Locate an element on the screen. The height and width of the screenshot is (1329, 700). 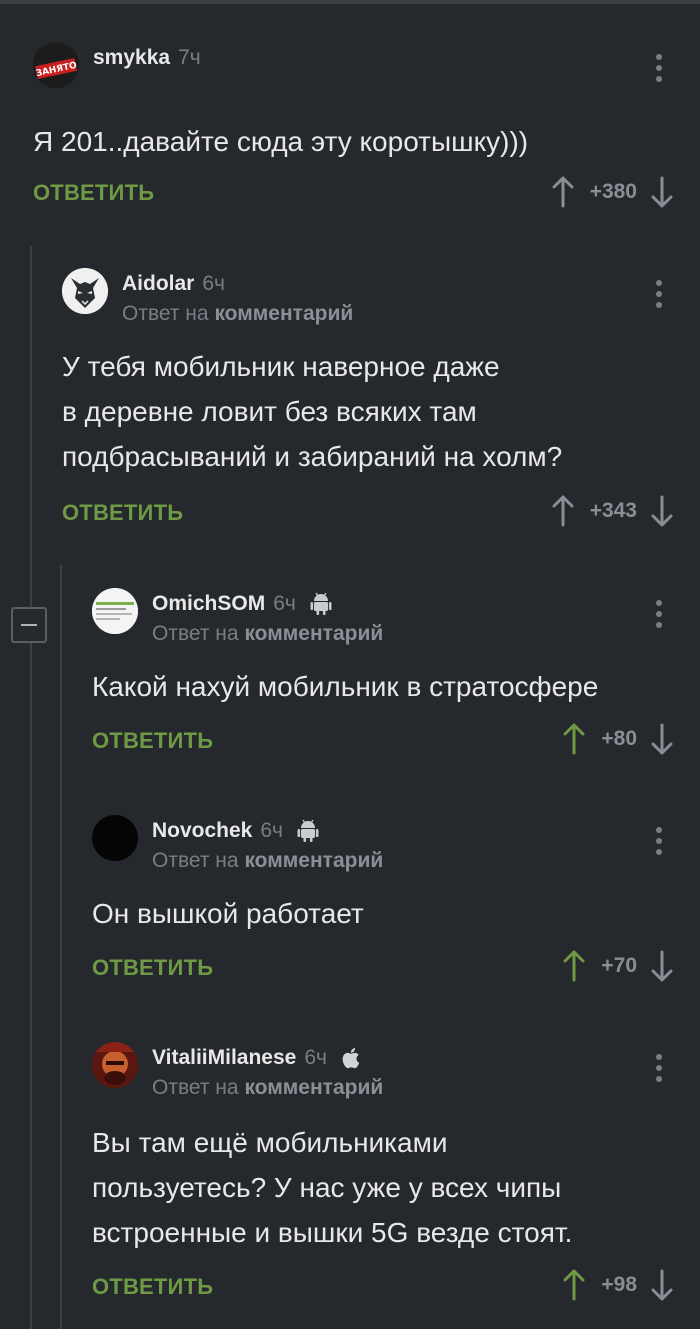
rating: +98 is located at coordinates (619, 1284).